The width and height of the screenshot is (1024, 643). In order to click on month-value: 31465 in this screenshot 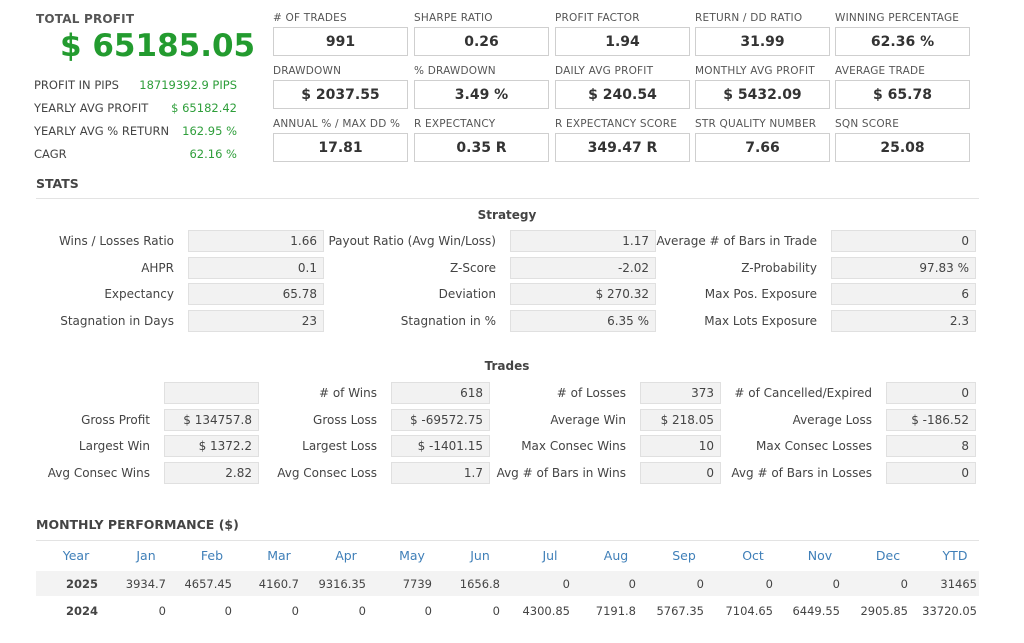, I will do `click(958, 584)`.